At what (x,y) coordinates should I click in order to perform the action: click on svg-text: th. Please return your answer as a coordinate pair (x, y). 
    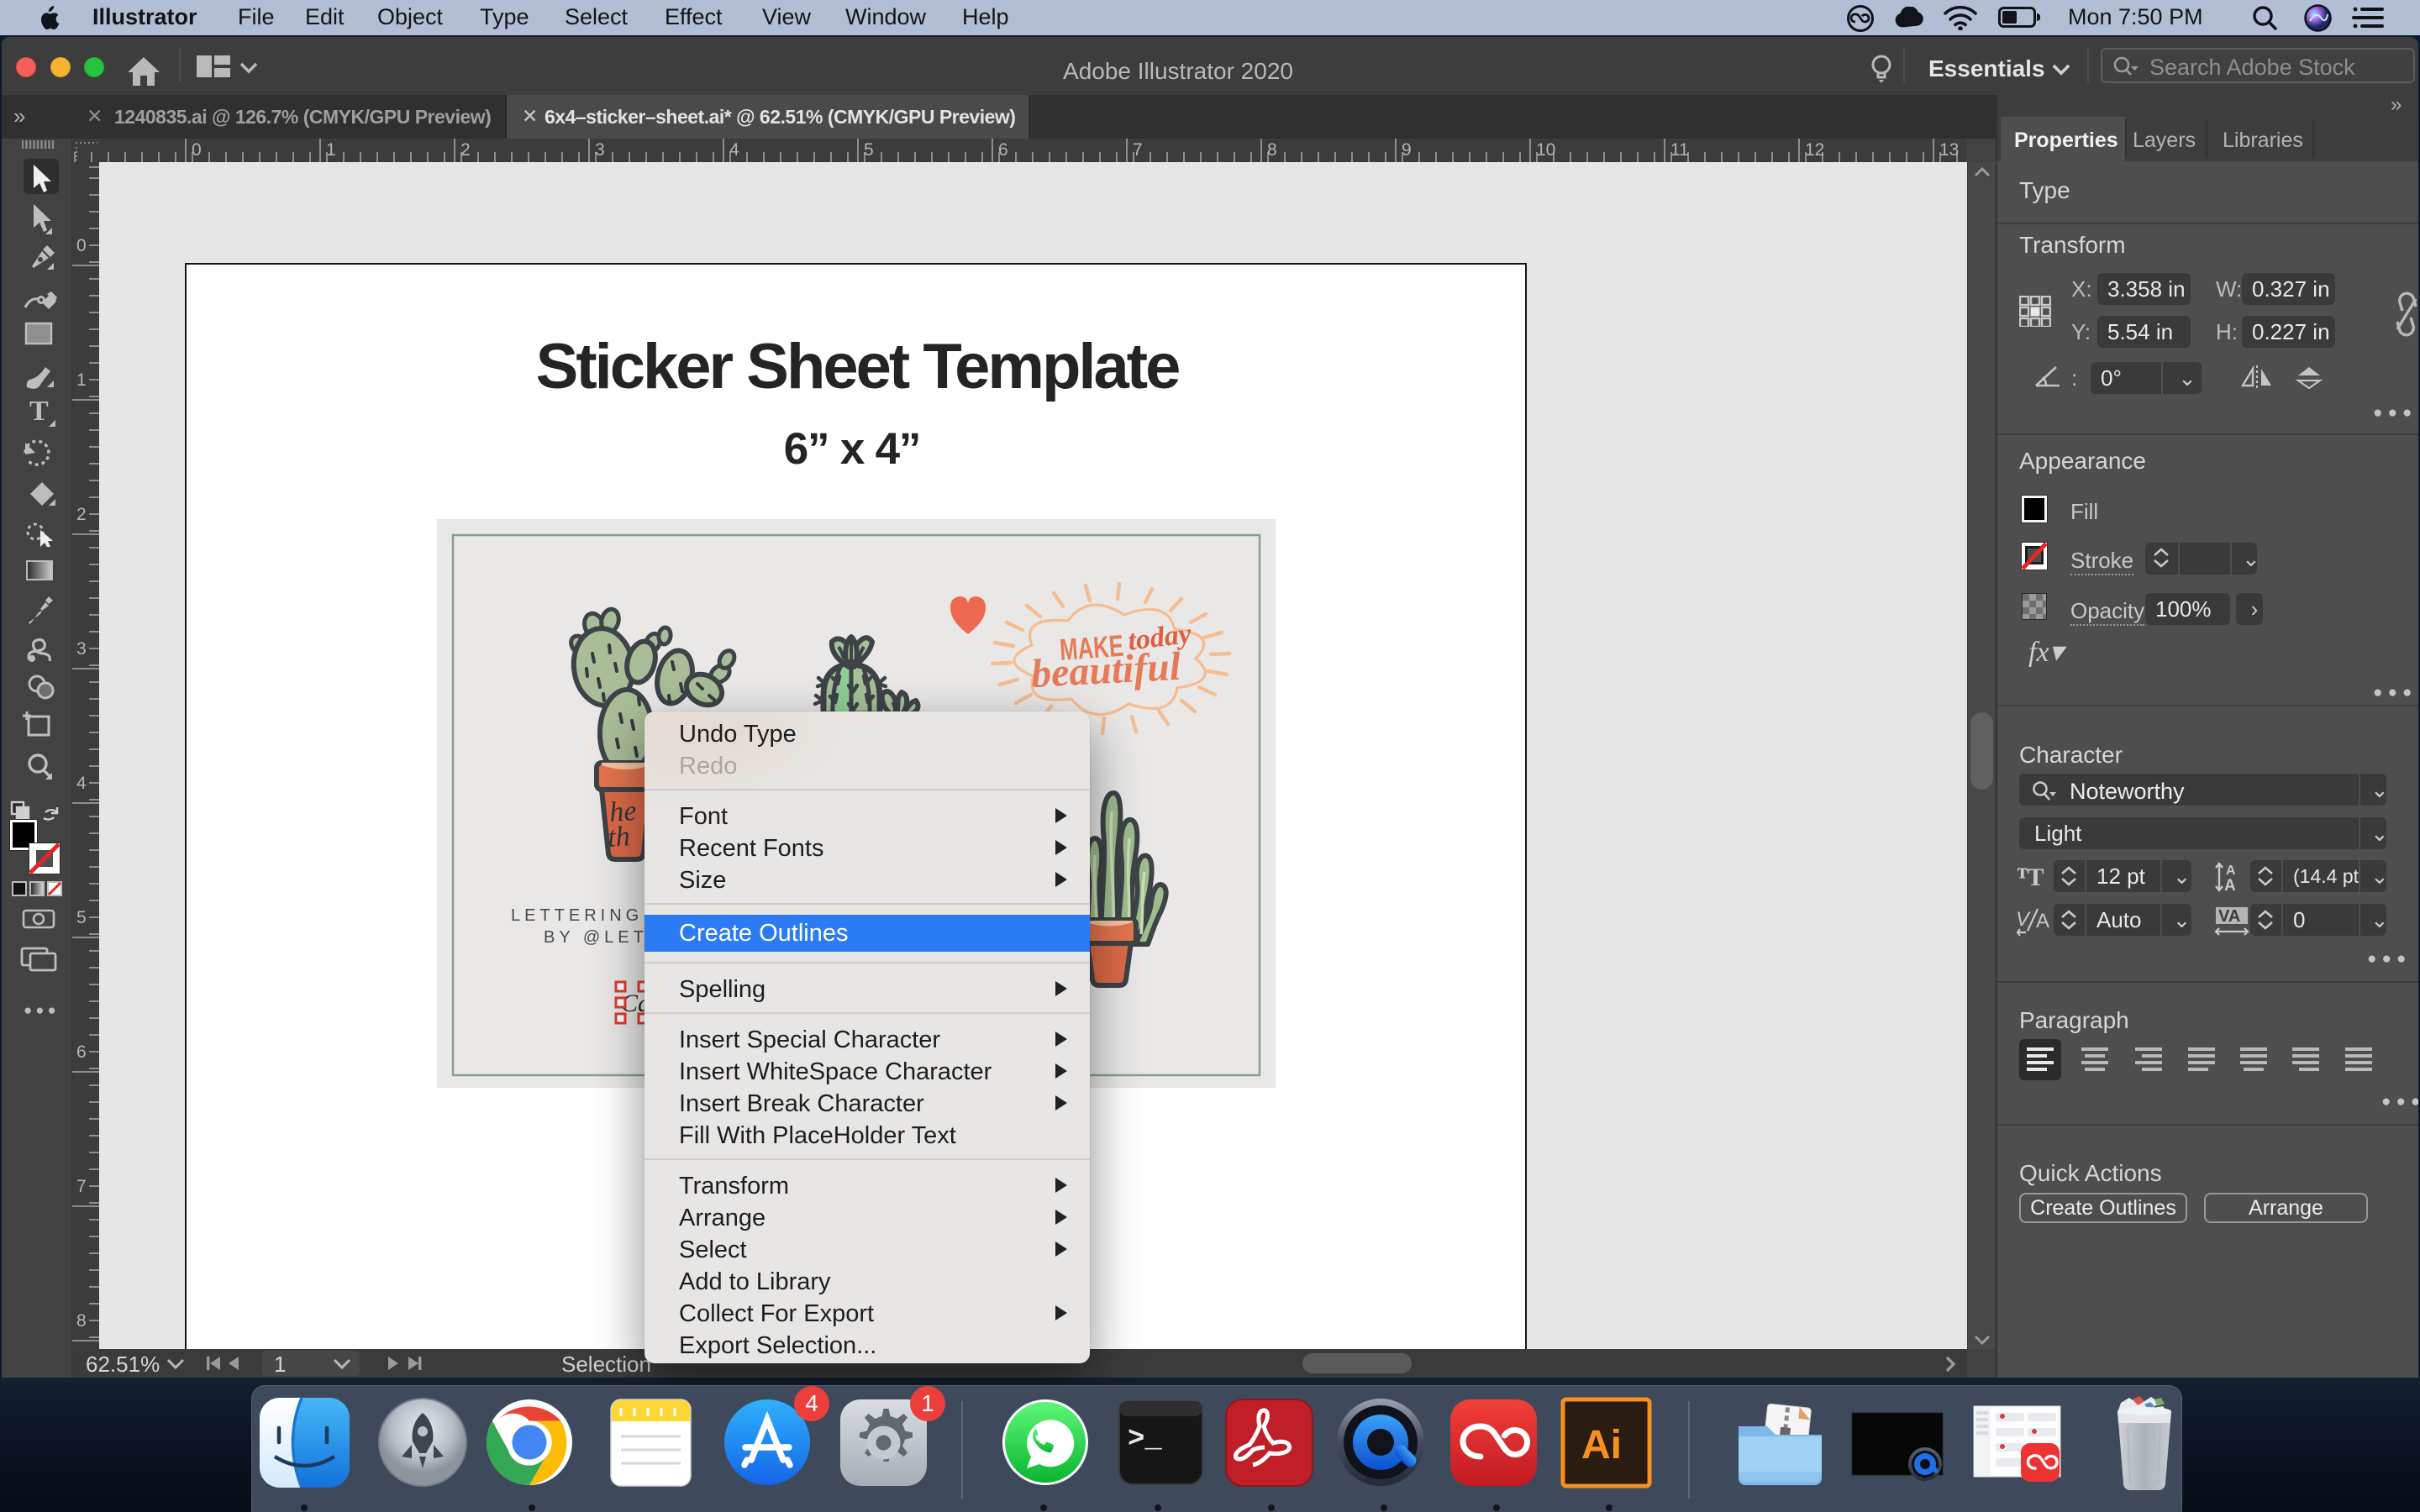
    Looking at the image, I should click on (619, 837).